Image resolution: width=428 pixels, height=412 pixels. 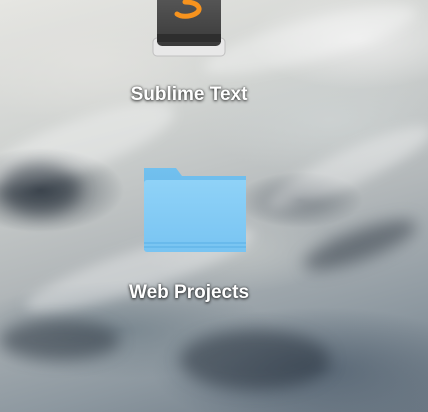 I want to click on desktop-item-label: Web Projects, so click(x=189, y=292).